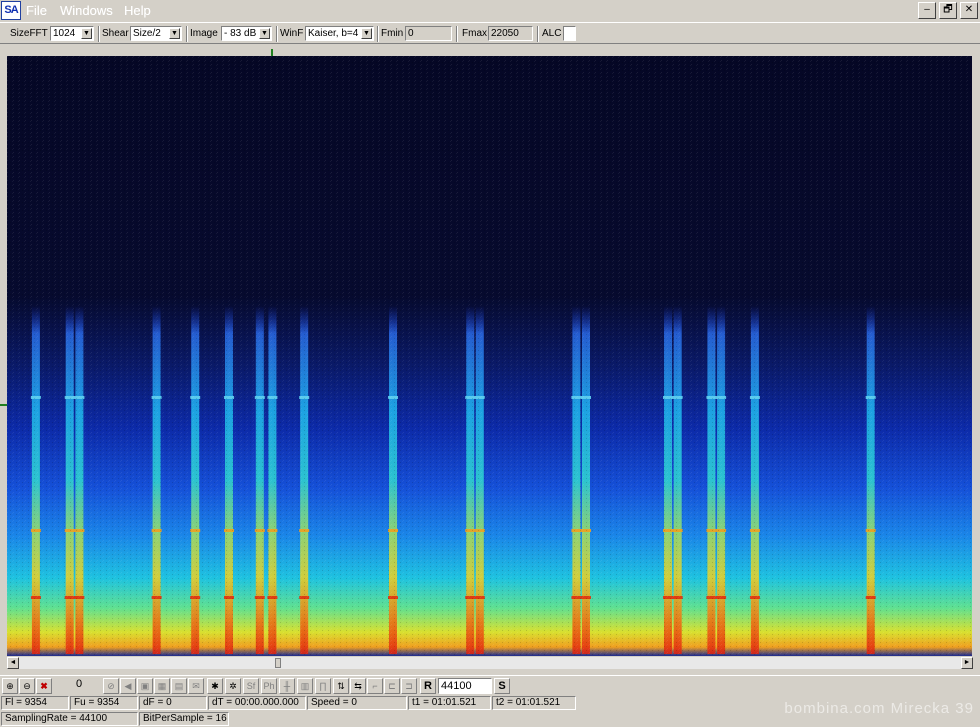 This screenshot has width=980, height=727. I want to click on step-icon: ⌐, so click(375, 686).